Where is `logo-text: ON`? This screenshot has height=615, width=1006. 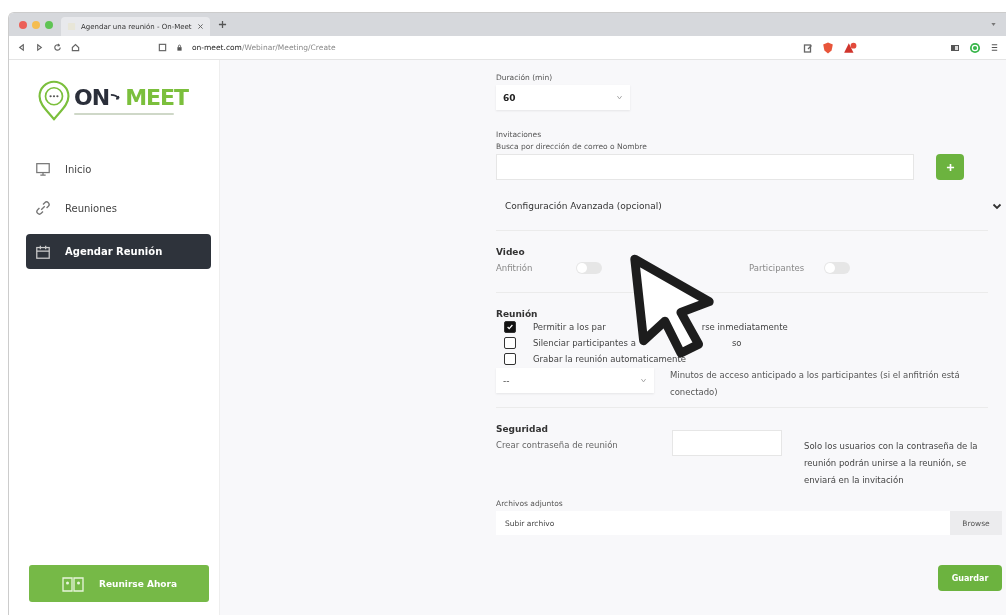
logo-text: ON is located at coordinates (92, 97).